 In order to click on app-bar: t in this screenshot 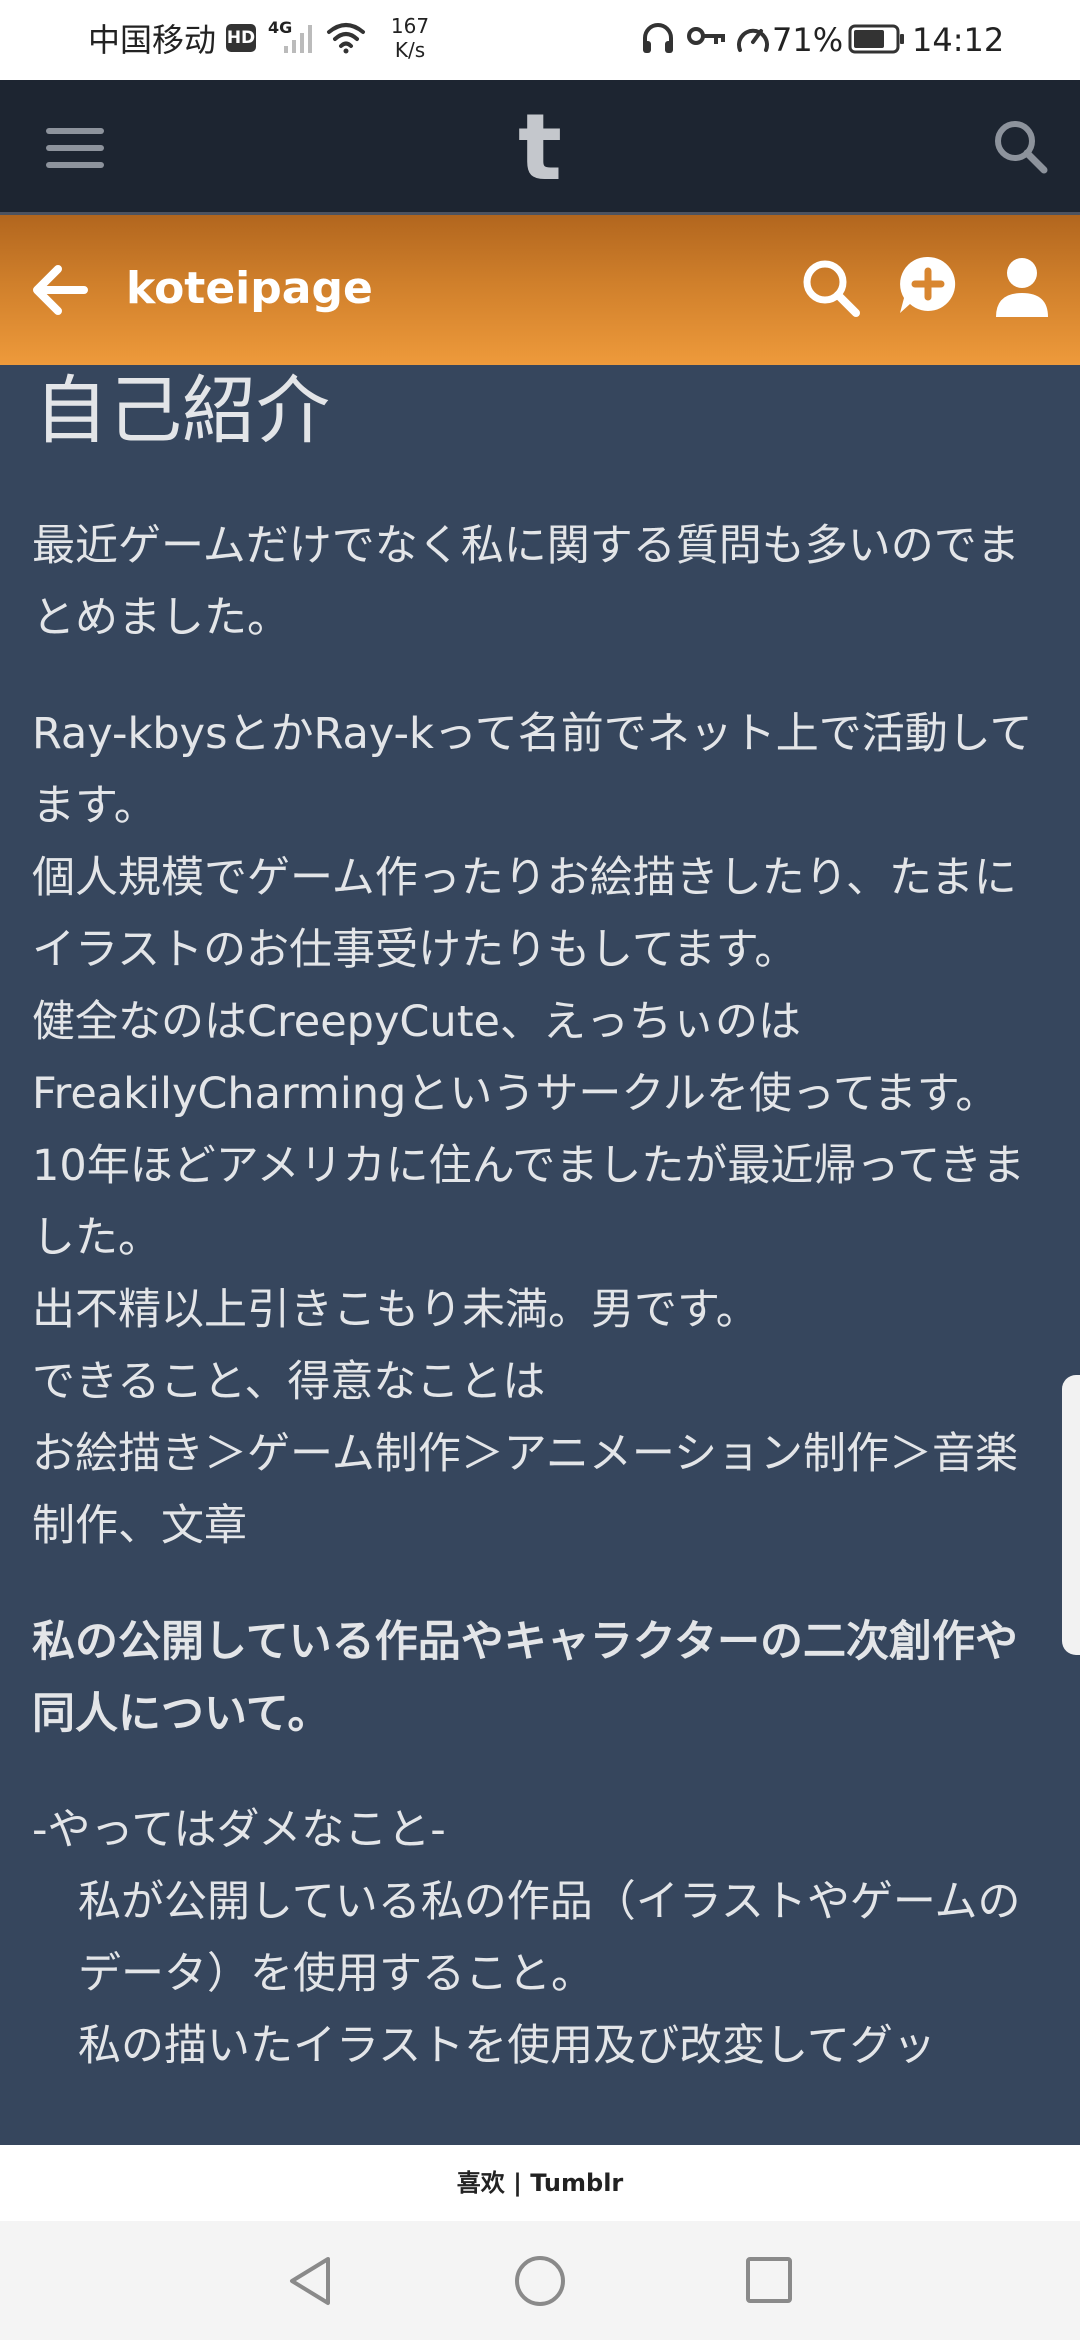, I will do `click(540, 147)`.